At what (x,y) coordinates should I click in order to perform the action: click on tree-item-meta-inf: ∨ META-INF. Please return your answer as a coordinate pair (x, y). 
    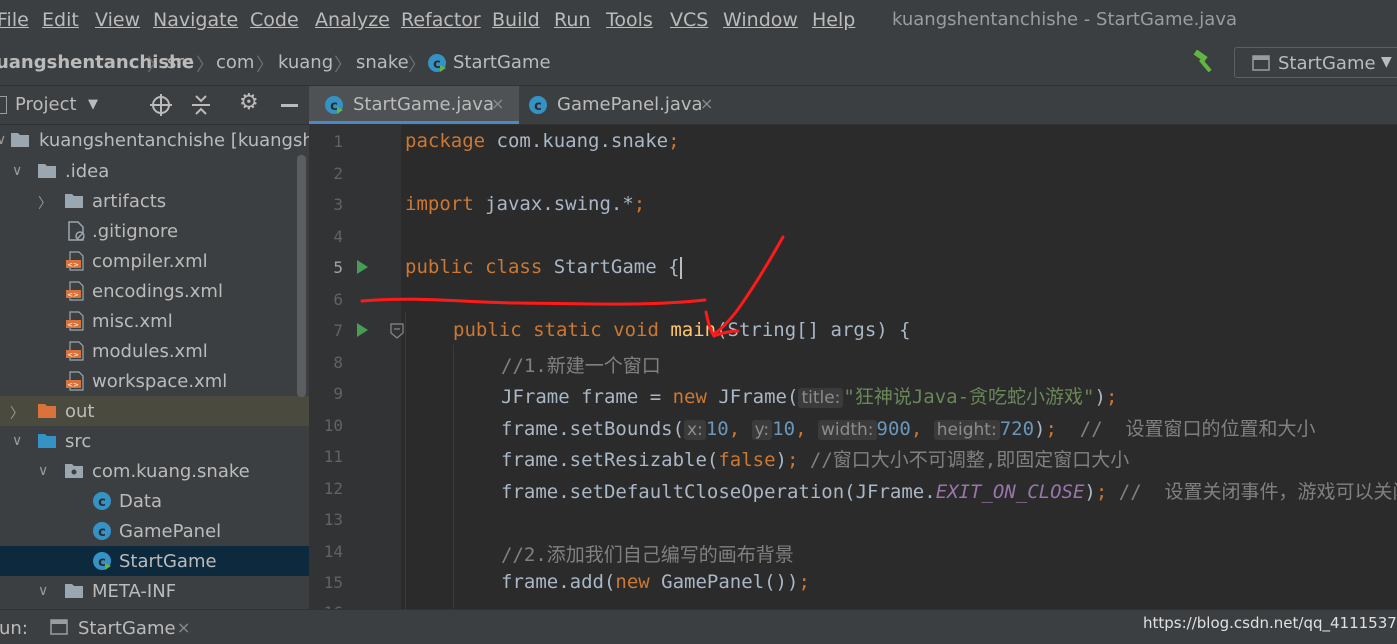
    Looking at the image, I should click on (154, 591).